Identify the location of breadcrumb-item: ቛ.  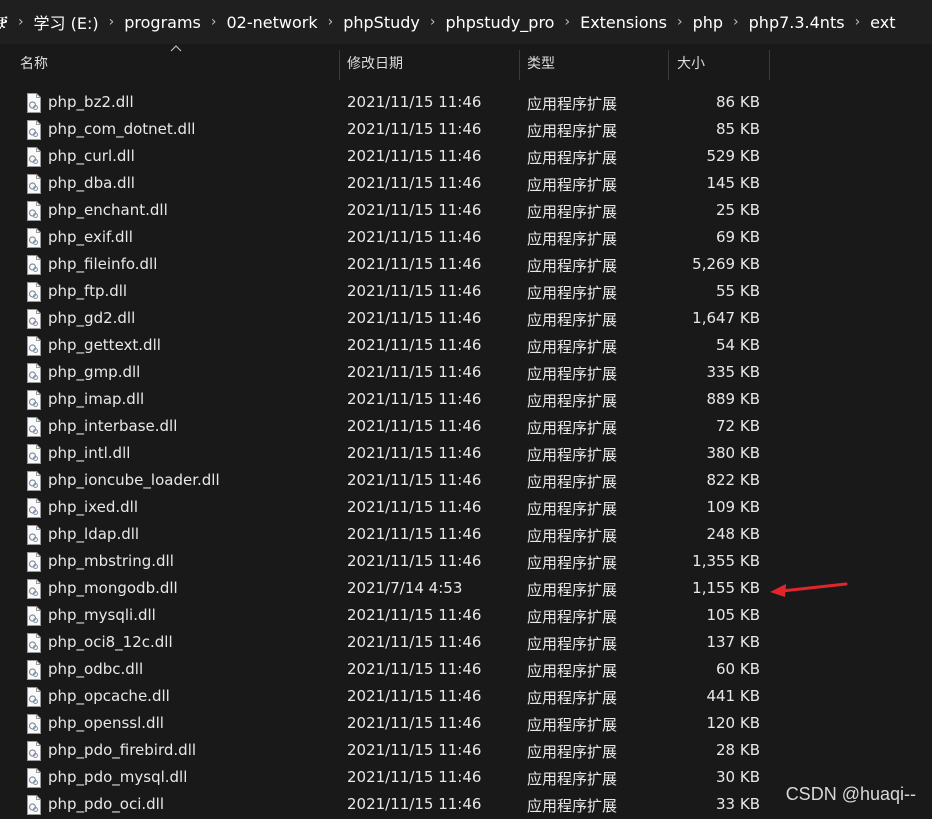
(6, 22).